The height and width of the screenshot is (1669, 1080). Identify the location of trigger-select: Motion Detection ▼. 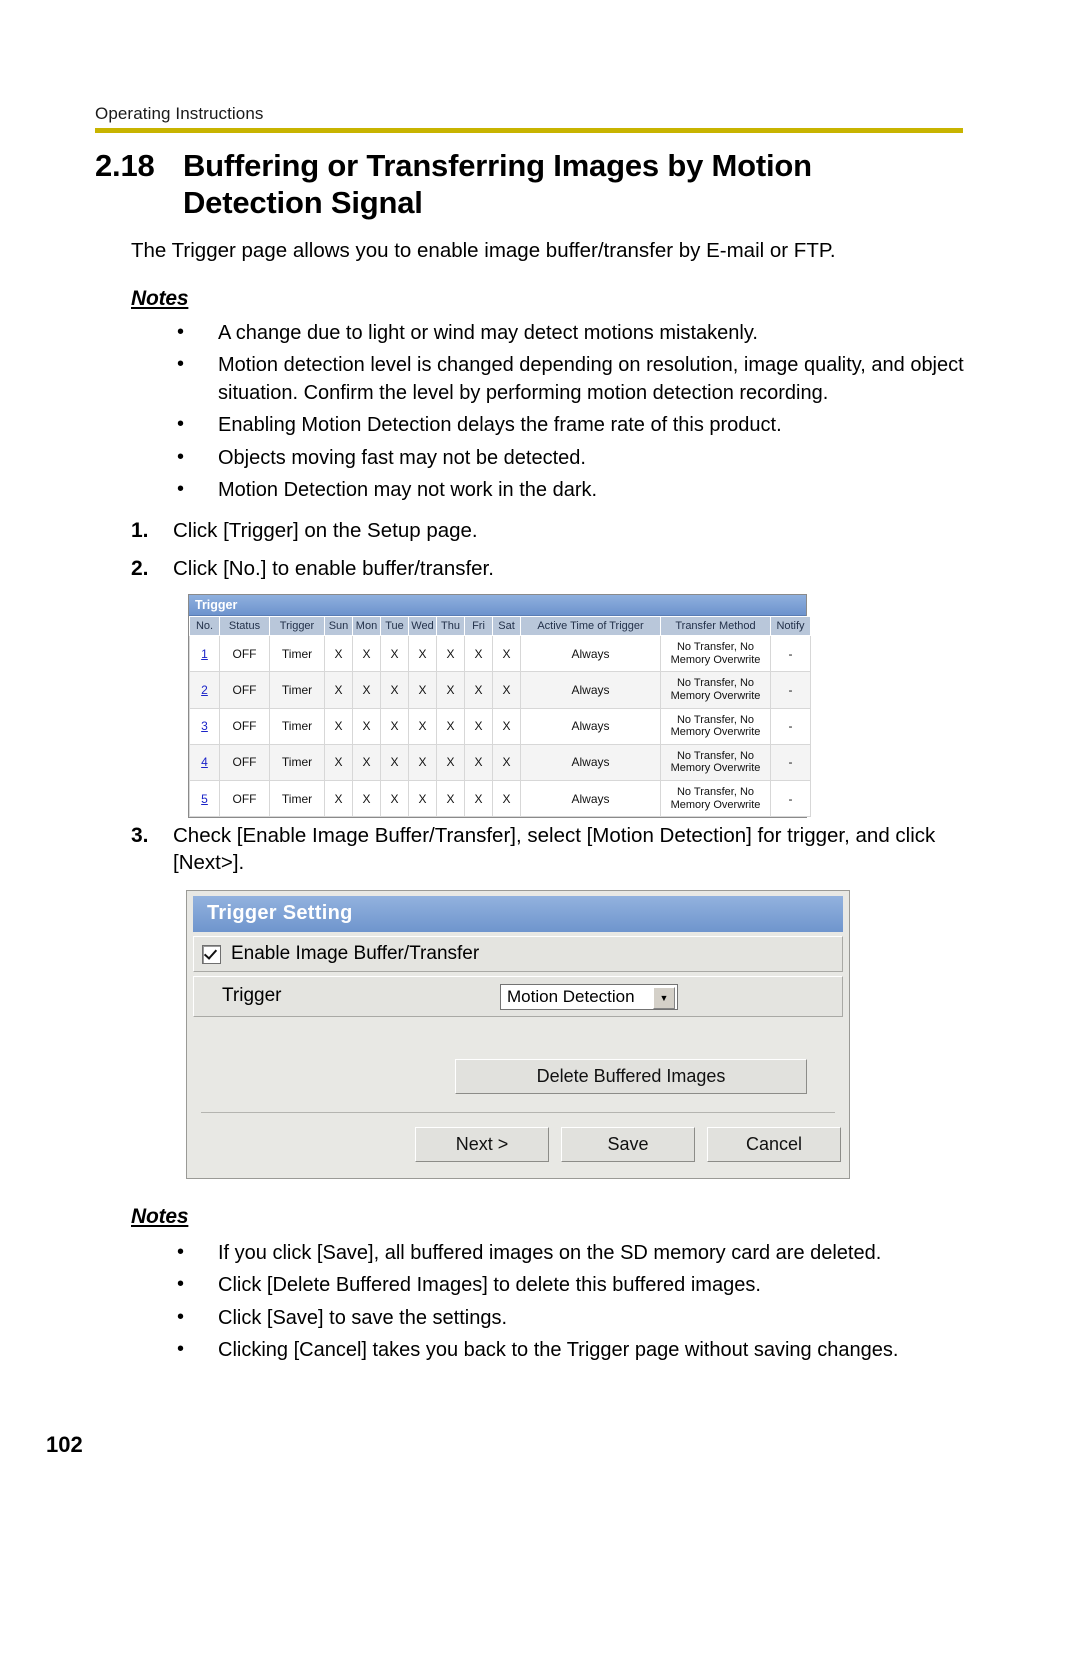
(589, 996).